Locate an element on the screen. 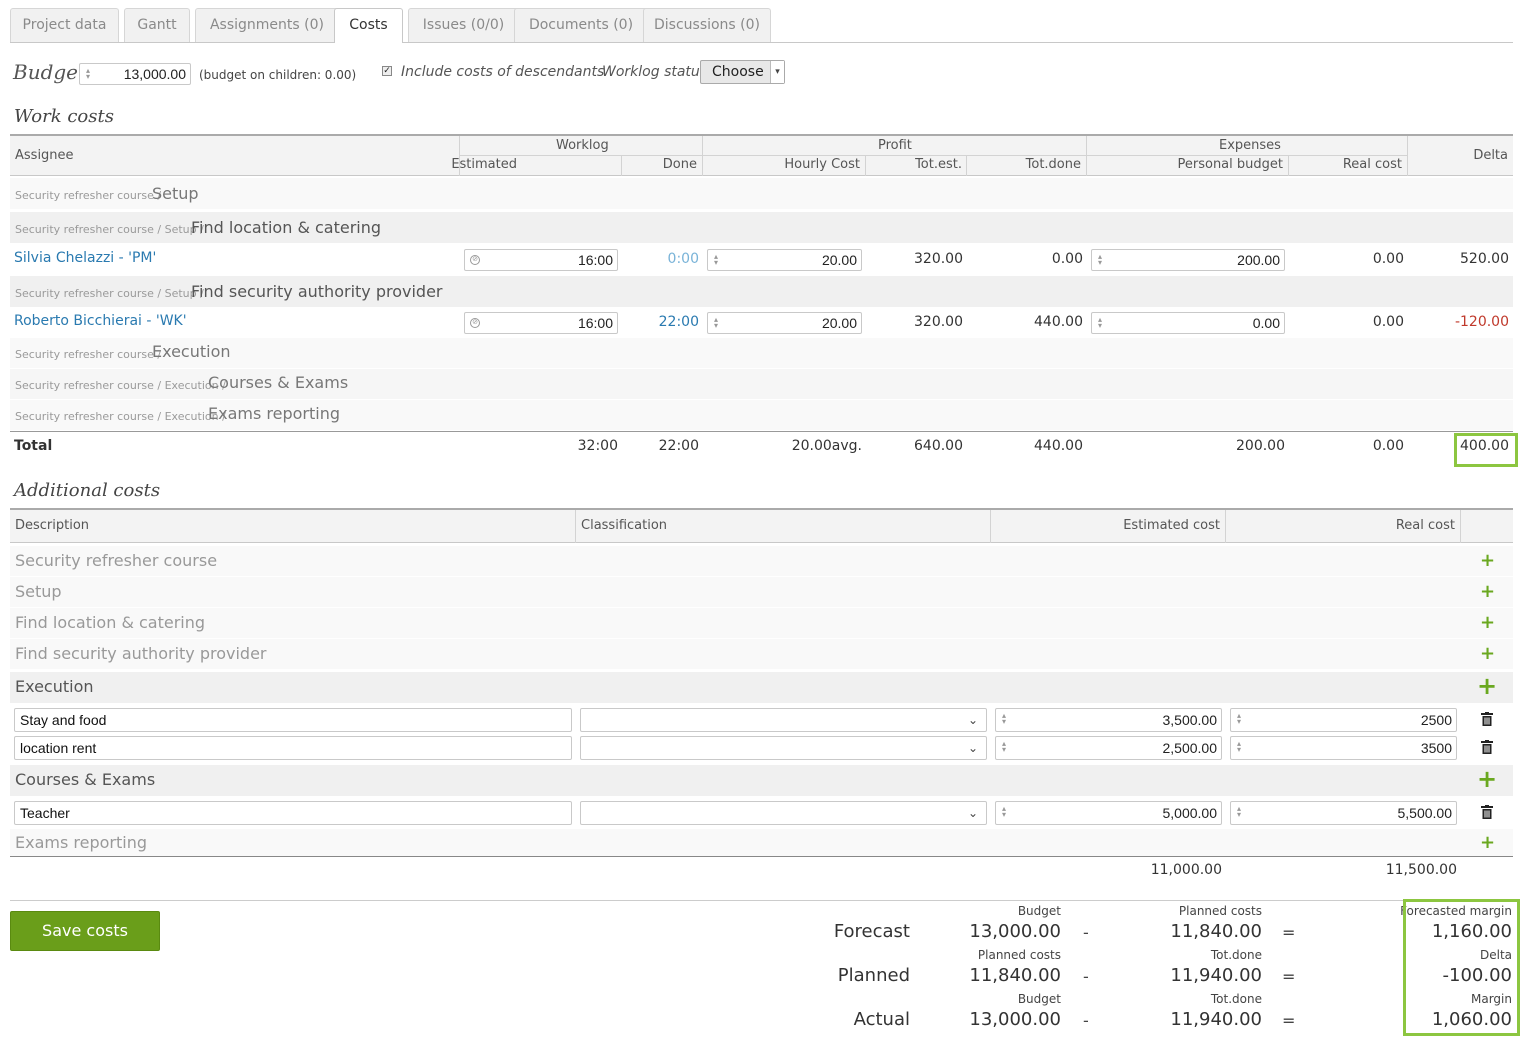 This screenshot has height=1040, width=1531. summary-caption: Budget is located at coordinates (1039, 999).